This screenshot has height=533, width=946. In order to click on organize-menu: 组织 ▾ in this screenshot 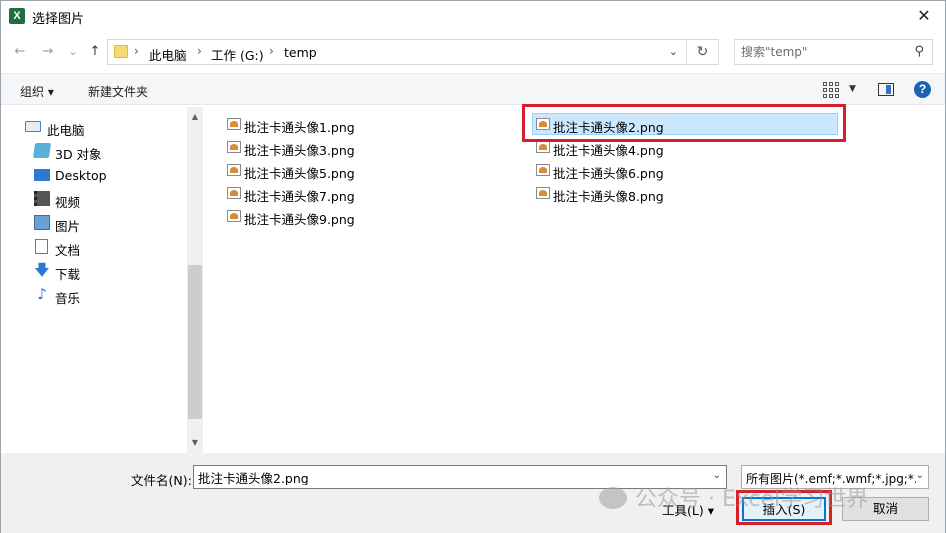, I will do `click(37, 91)`.